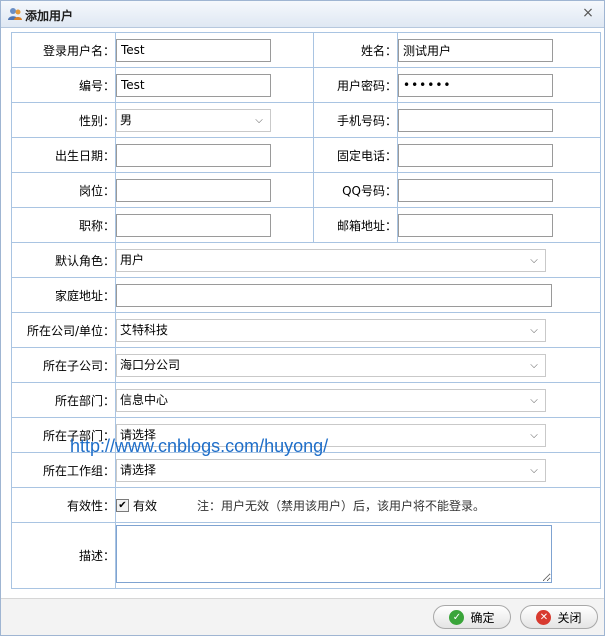  Describe the element at coordinates (49, 16) in the screenshot. I see `dialog-title: 添加用户` at that location.